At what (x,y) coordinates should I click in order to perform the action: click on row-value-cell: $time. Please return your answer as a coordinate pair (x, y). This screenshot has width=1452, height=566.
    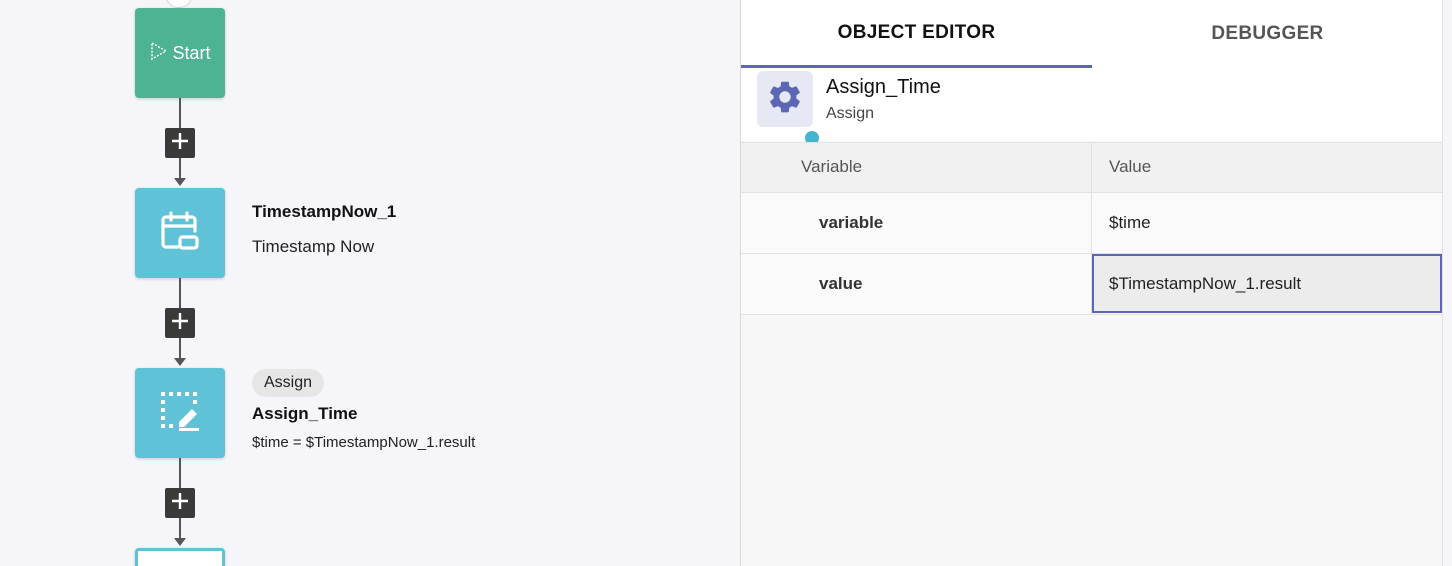
    Looking at the image, I should click on (1130, 223).